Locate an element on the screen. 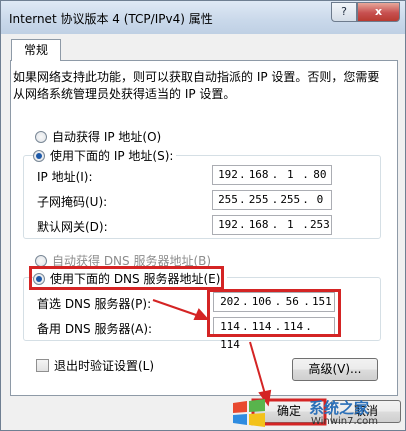  arrow-to-ok-button is located at coordinates (257, 368).